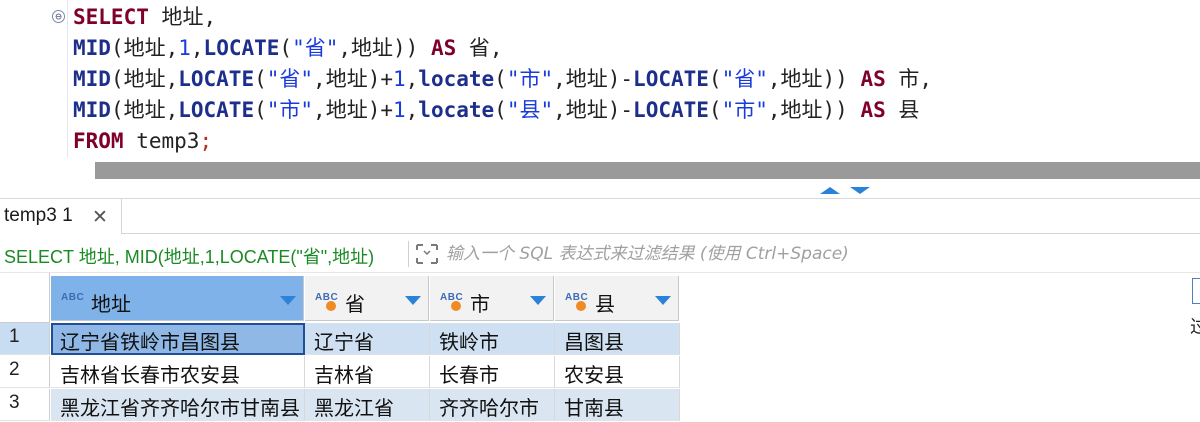  I want to click on column-header-province: ABC 省, so click(367, 298).